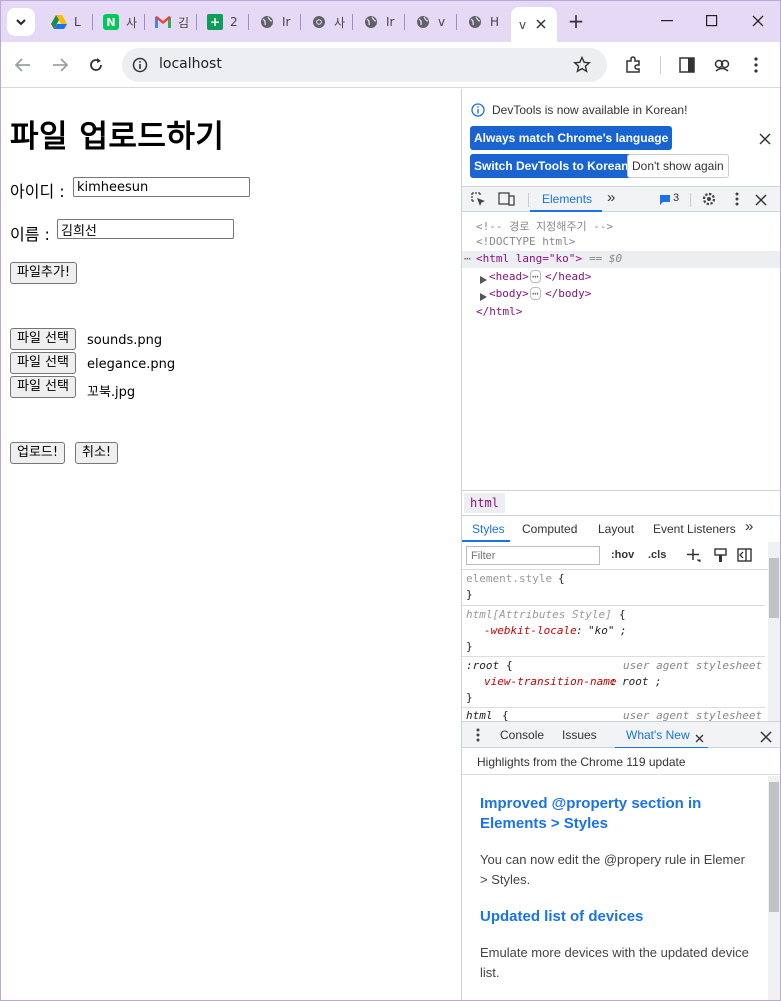  What do you see at coordinates (722, 65) in the screenshot?
I see `profile-avatar-icon` at bounding box center [722, 65].